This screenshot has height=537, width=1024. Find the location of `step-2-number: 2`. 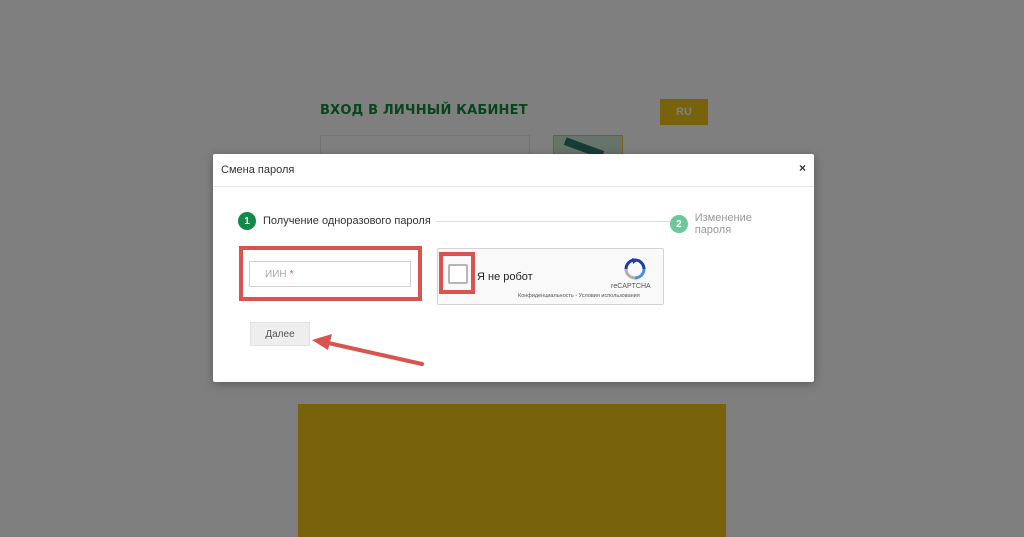

step-2-number: 2 is located at coordinates (679, 224).